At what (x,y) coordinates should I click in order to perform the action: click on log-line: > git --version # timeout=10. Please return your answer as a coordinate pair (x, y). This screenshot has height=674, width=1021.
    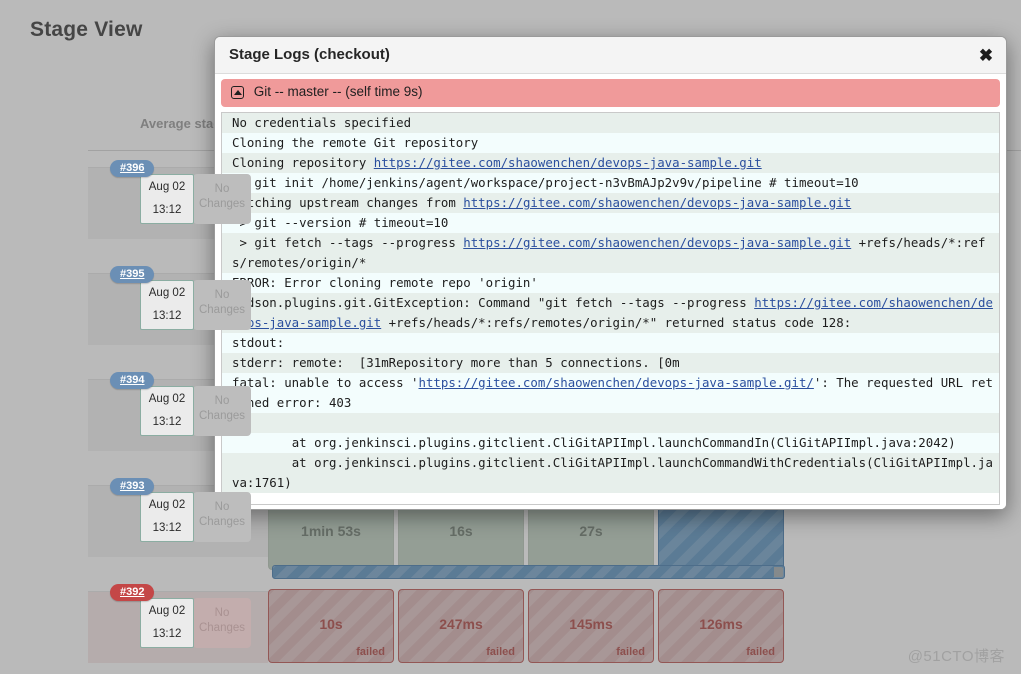
    Looking at the image, I should click on (610, 223).